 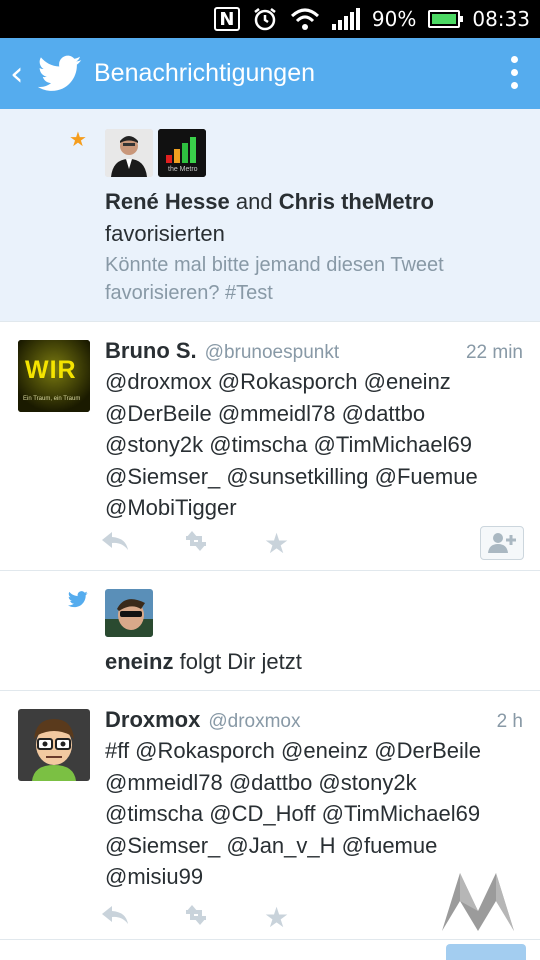 What do you see at coordinates (167, 201) in the screenshot?
I see `user-name-rene: René Hesse` at bounding box center [167, 201].